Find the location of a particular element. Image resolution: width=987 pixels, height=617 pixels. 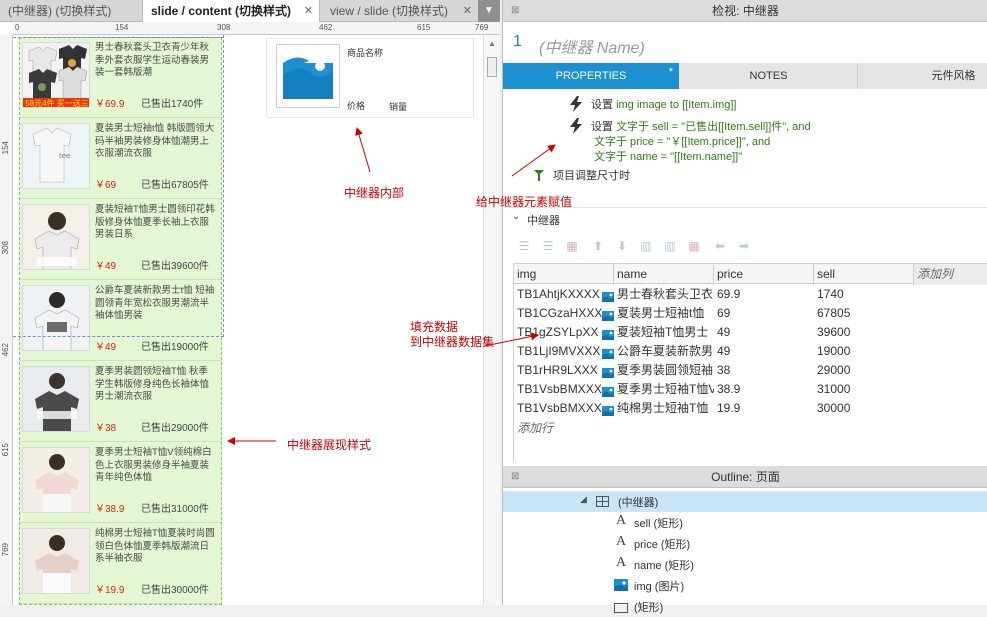

tab-repeater-style: (中继器) (切换样式) is located at coordinates (71, 11).